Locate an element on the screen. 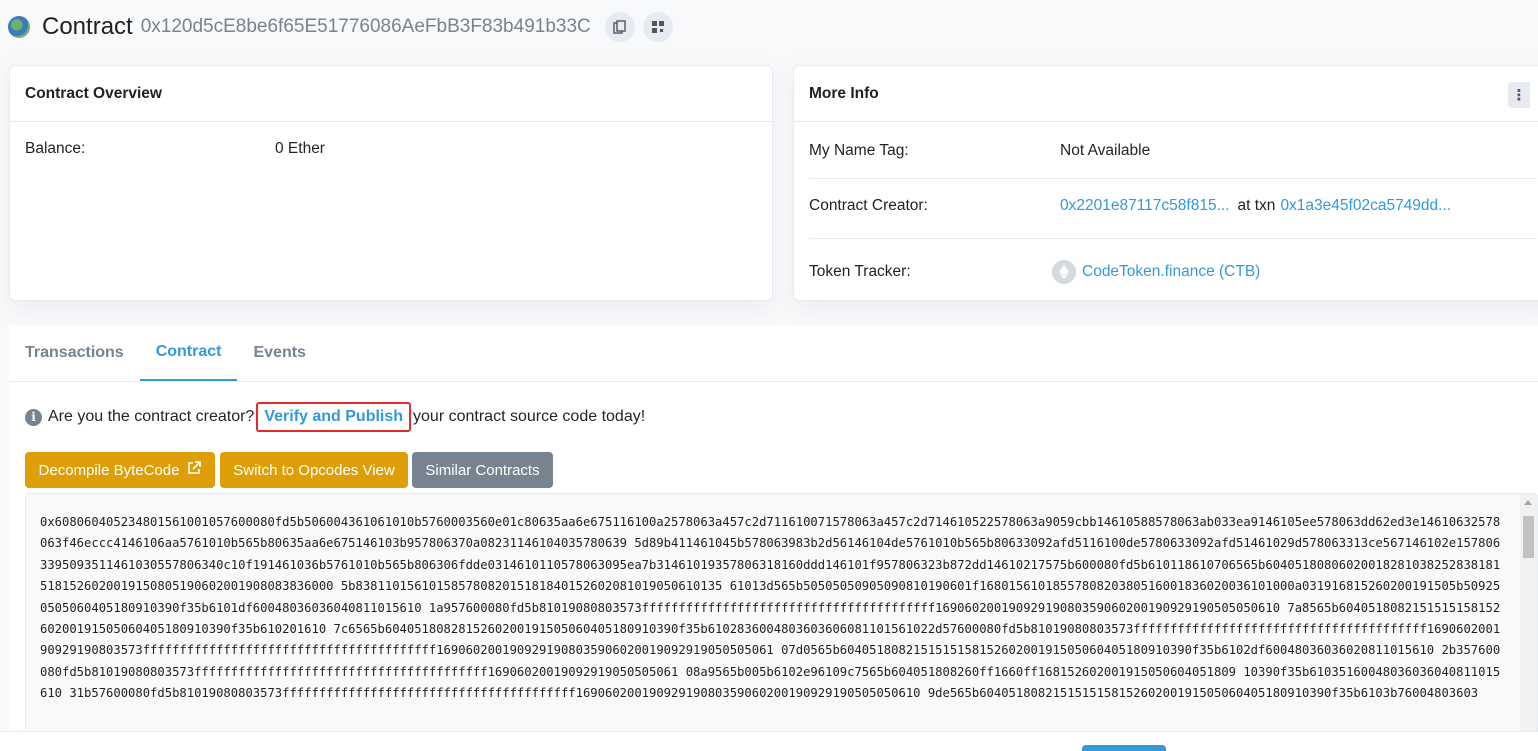 This screenshot has height=751, width=1538. switch-opcodes-button: Switch to Opcodes View is located at coordinates (314, 470).